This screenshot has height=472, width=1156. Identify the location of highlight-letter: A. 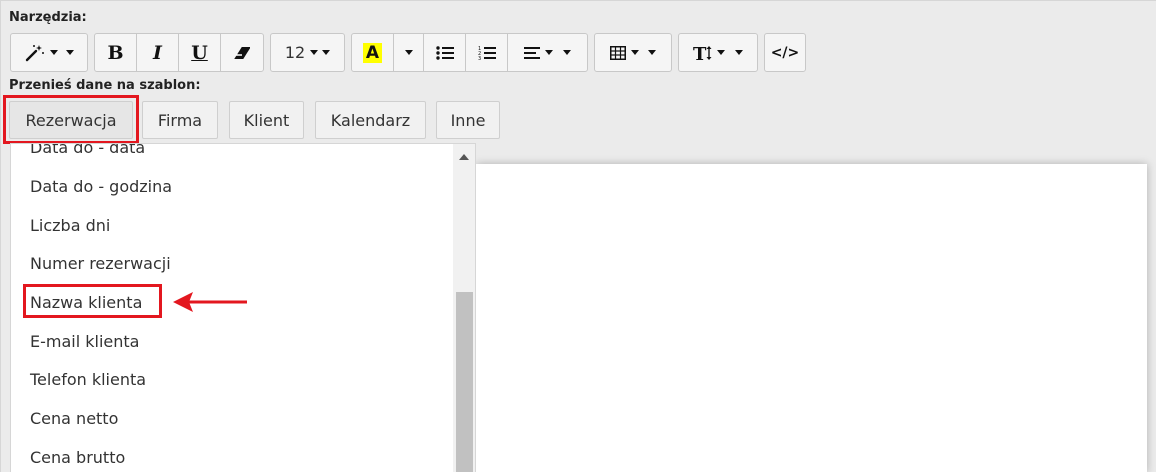
(372, 52).